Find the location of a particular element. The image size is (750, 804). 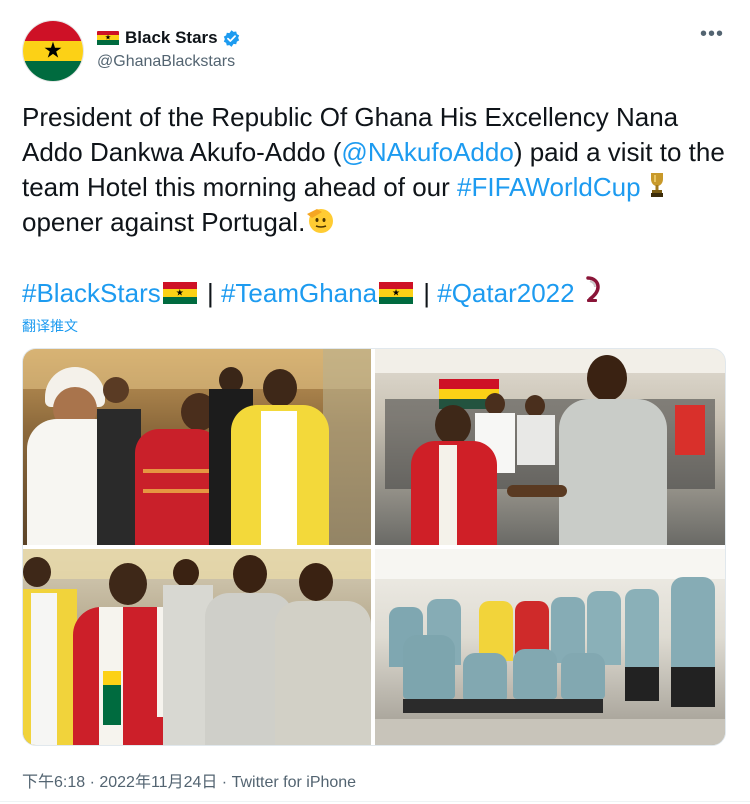

qatar-2022-logo-icon is located at coordinates (593, 289).